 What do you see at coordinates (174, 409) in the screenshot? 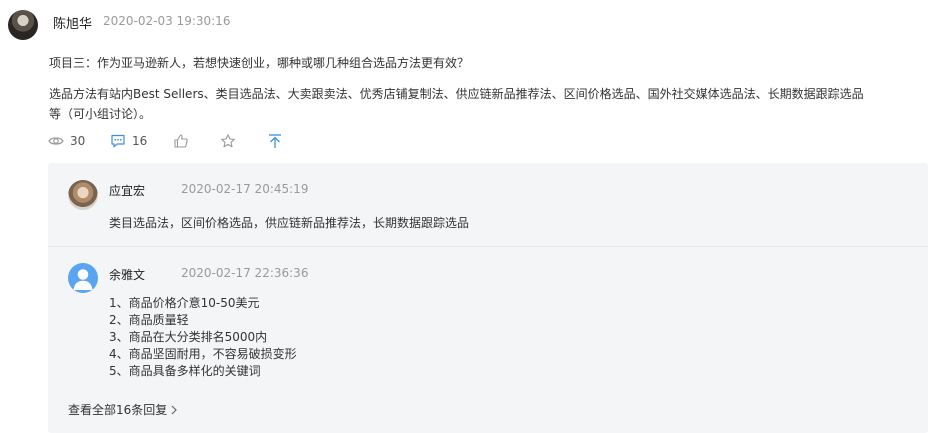
I see `chevron-right-icon` at bounding box center [174, 409].